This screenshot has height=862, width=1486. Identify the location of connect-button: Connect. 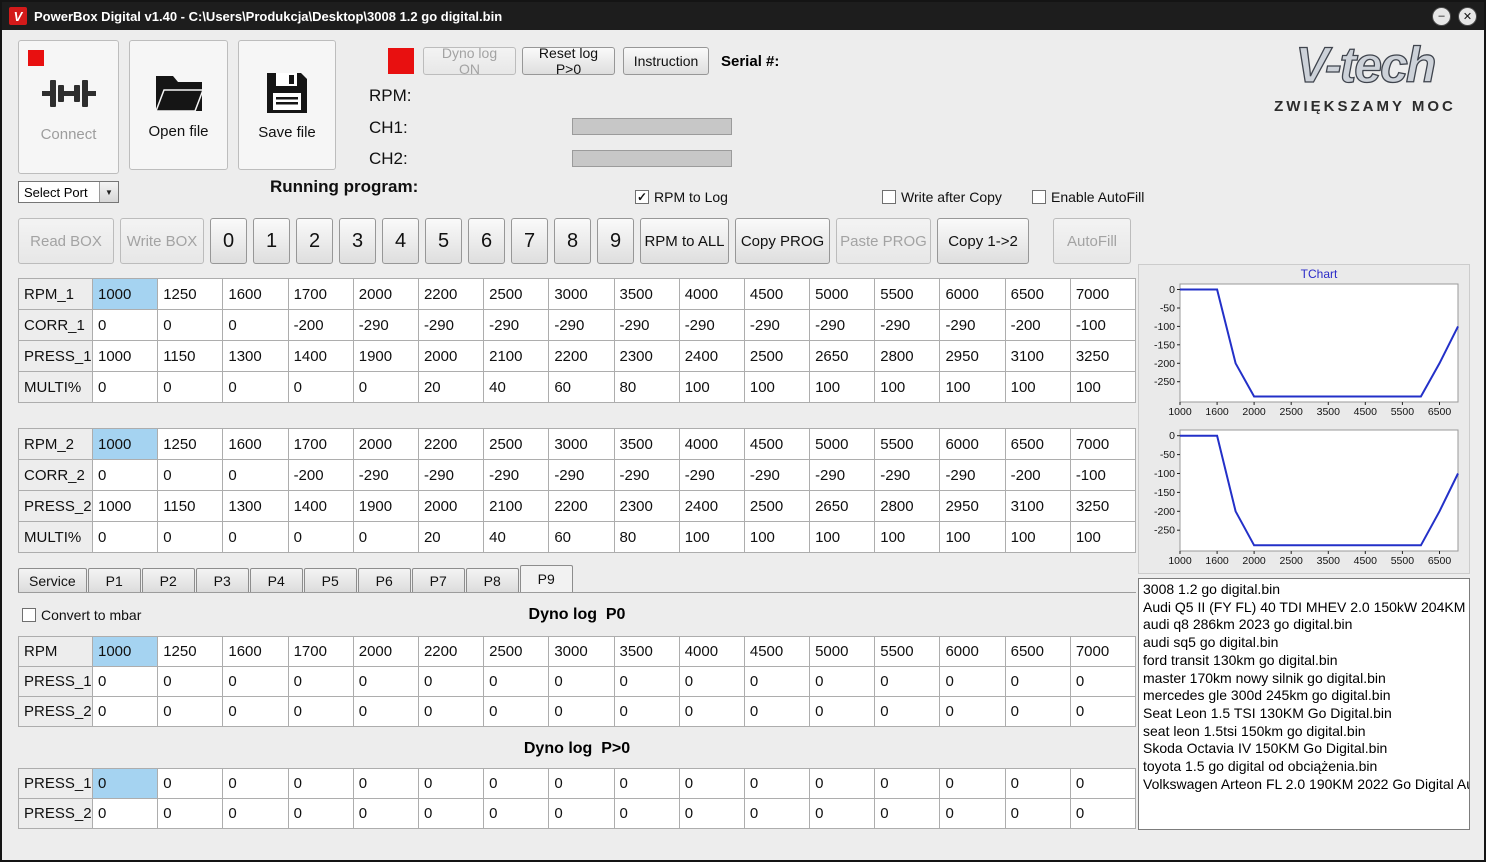
(68, 107).